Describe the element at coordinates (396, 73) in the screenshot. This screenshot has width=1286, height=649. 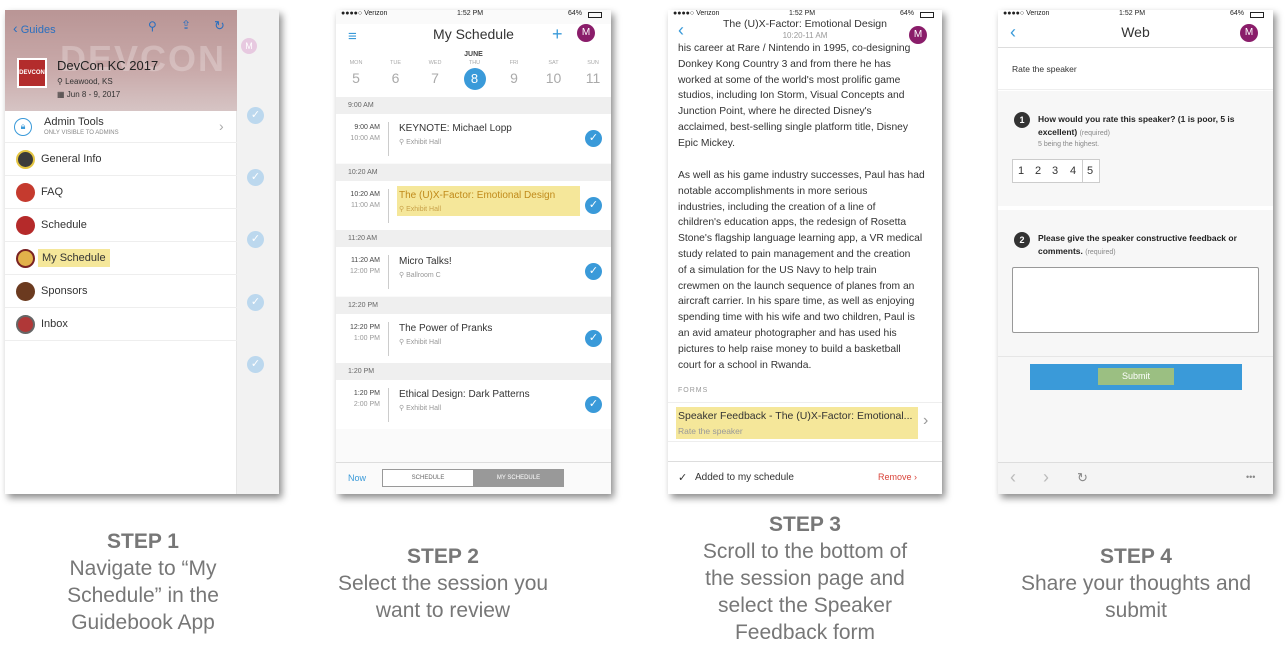
I see `day-tue: TUE 6` at that location.